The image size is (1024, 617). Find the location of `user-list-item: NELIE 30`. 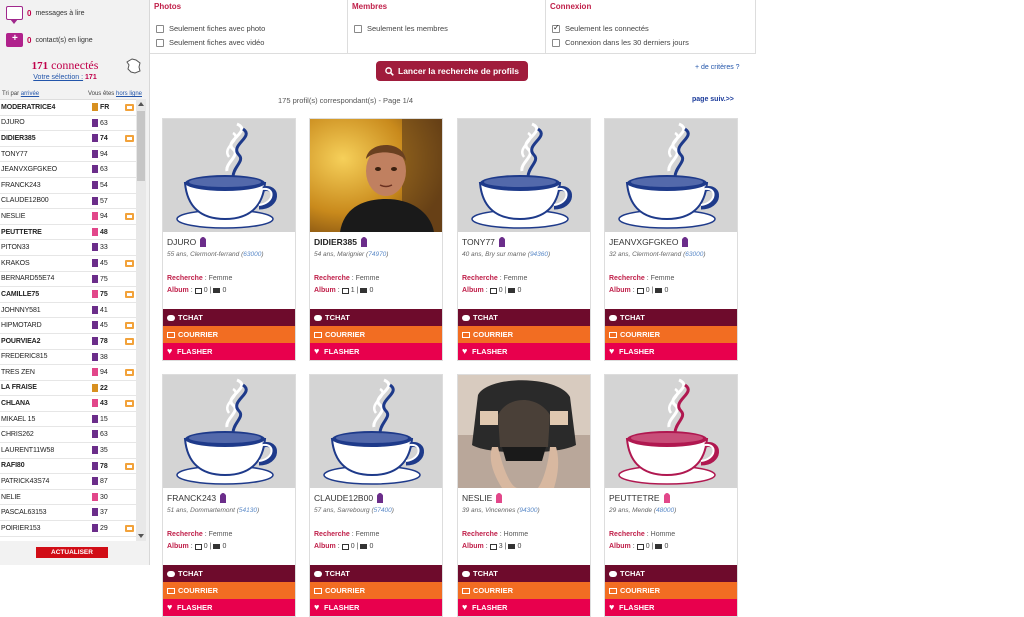

user-list-item: NELIE 30 is located at coordinates (68, 498).